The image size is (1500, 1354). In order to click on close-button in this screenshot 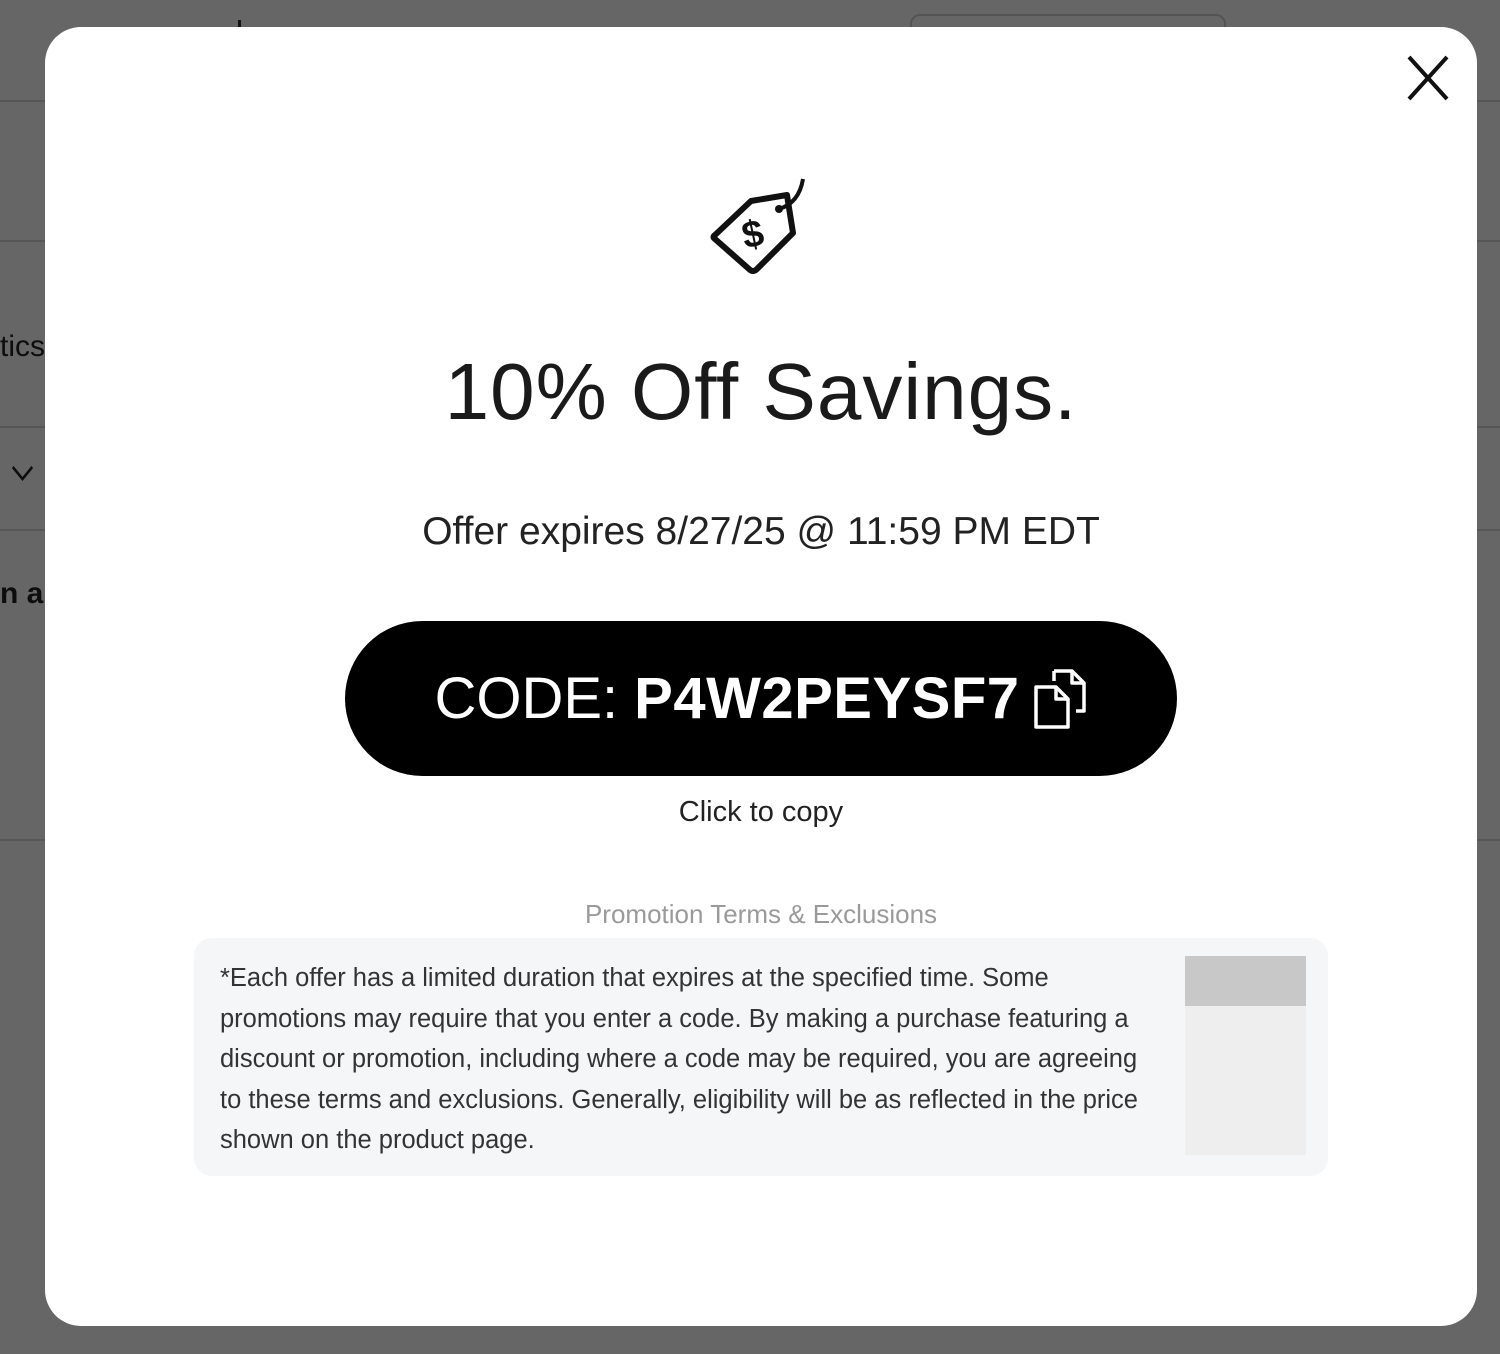, I will do `click(1428, 78)`.